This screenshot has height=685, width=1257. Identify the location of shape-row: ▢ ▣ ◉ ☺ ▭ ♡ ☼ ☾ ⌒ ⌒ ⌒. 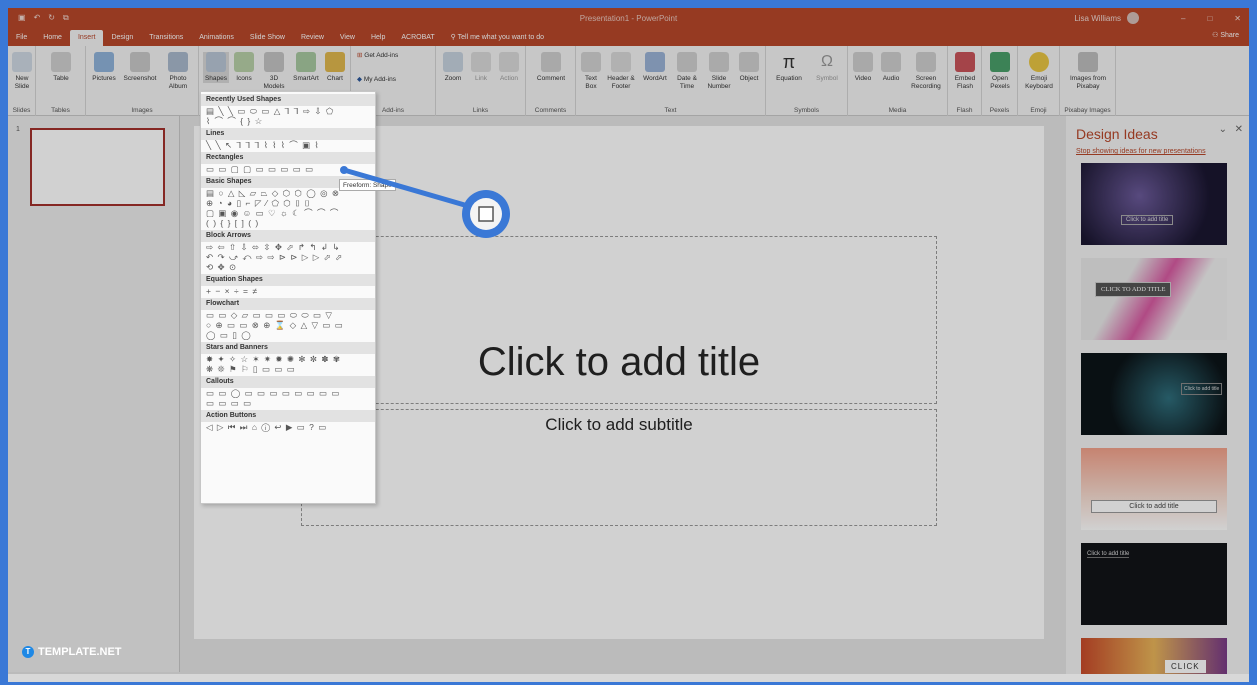
(288, 213).